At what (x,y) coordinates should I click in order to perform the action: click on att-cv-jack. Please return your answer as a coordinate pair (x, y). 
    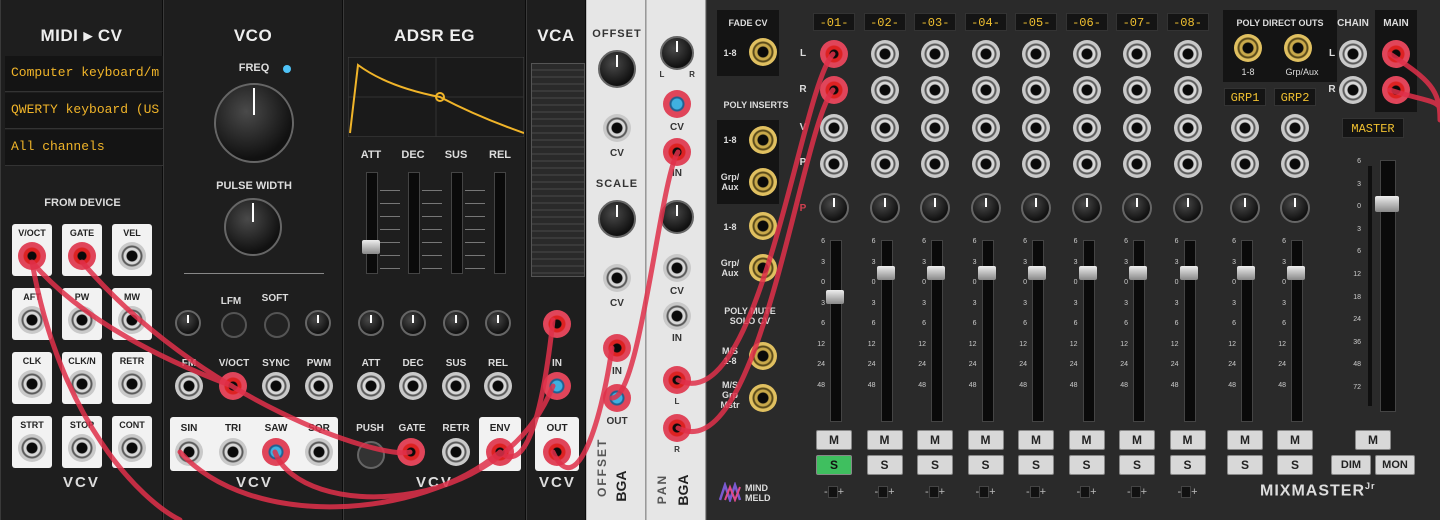
    Looking at the image, I should click on (371, 386).